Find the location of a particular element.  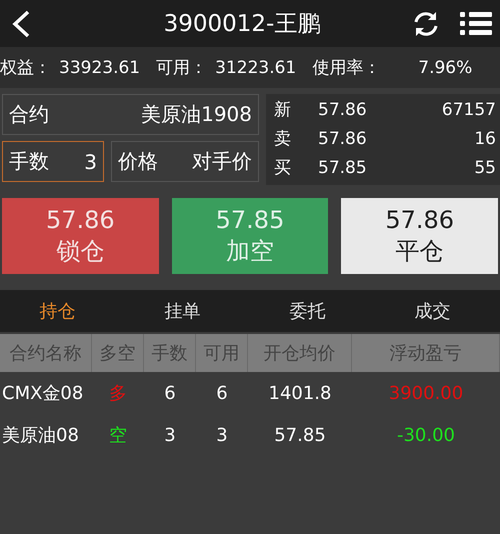

table-cell-text: 多 is located at coordinates (118, 394).